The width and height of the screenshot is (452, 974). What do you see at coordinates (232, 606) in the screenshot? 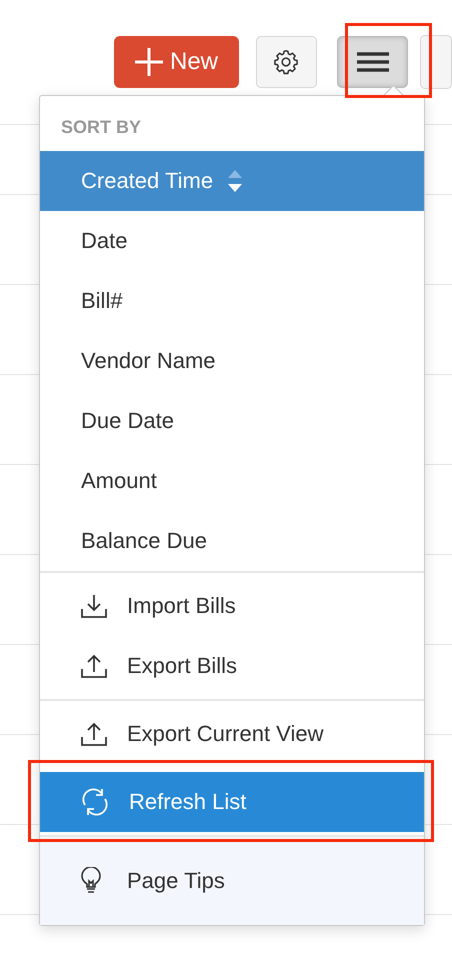
I see `menu-item: Import Bills` at bounding box center [232, 606].